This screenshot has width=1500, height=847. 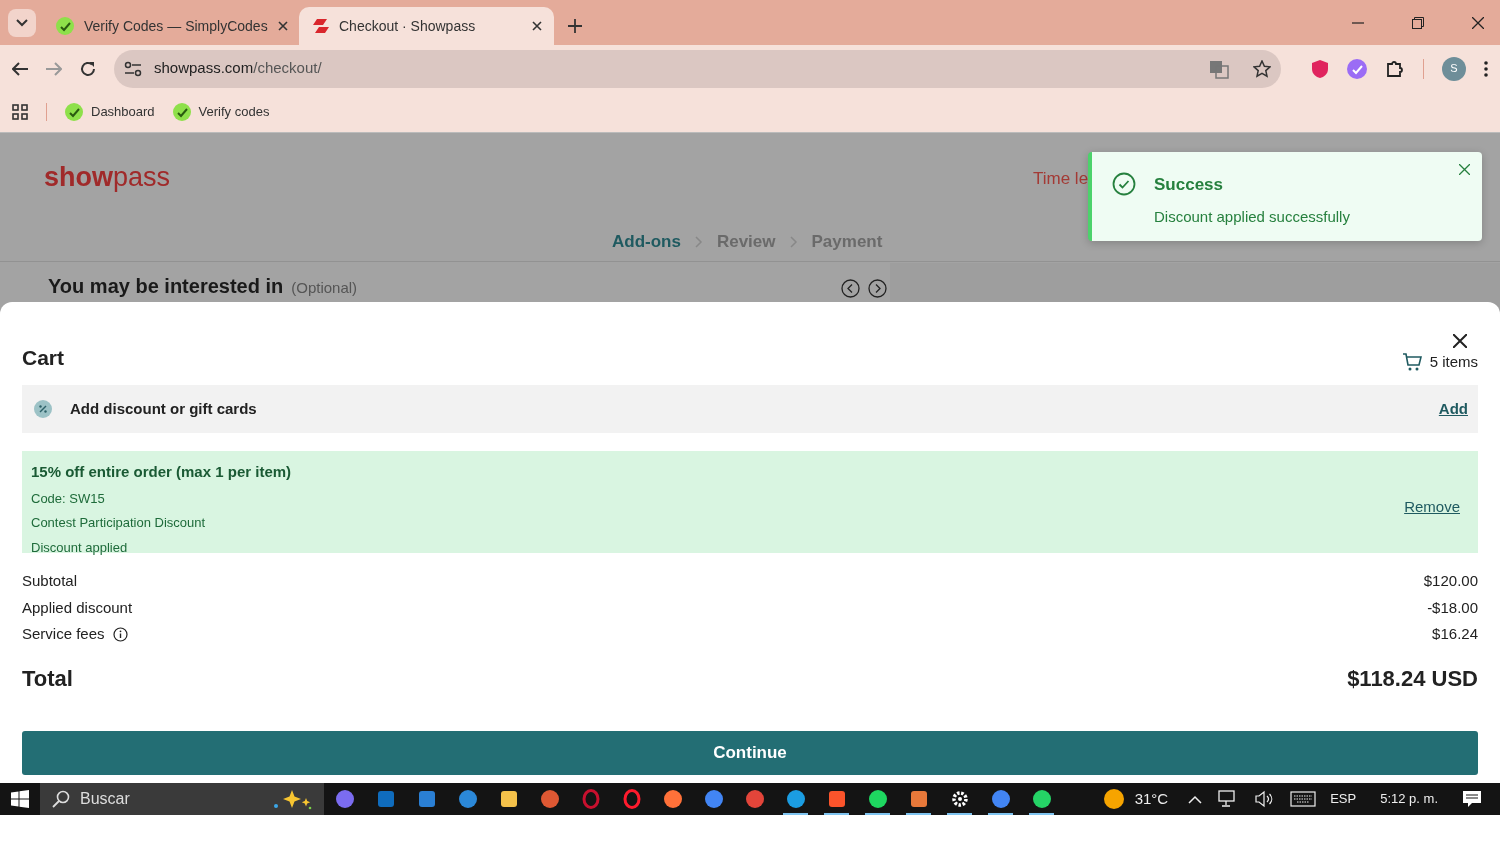 What do you see at coordinates (1113, 799) in the screenshot?
I see `sun-icon` at bounding box center [1113, 799].